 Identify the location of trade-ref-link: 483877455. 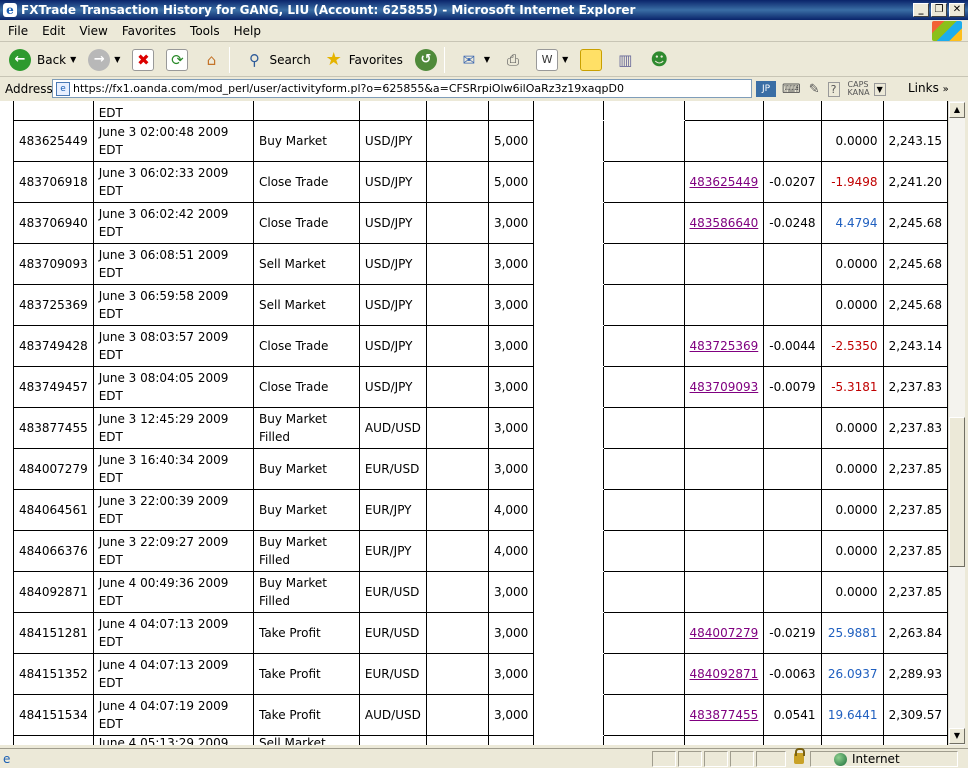
(724, 715).